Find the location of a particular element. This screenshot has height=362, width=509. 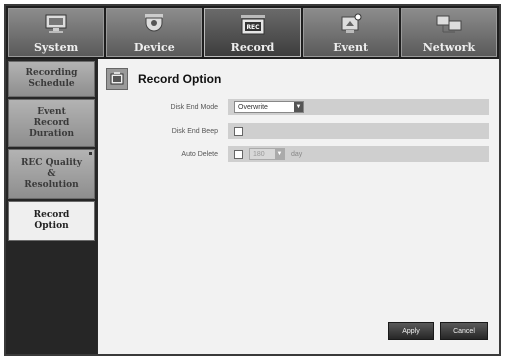

field-label: Disk End Beep is located at coordinates (194, 131).